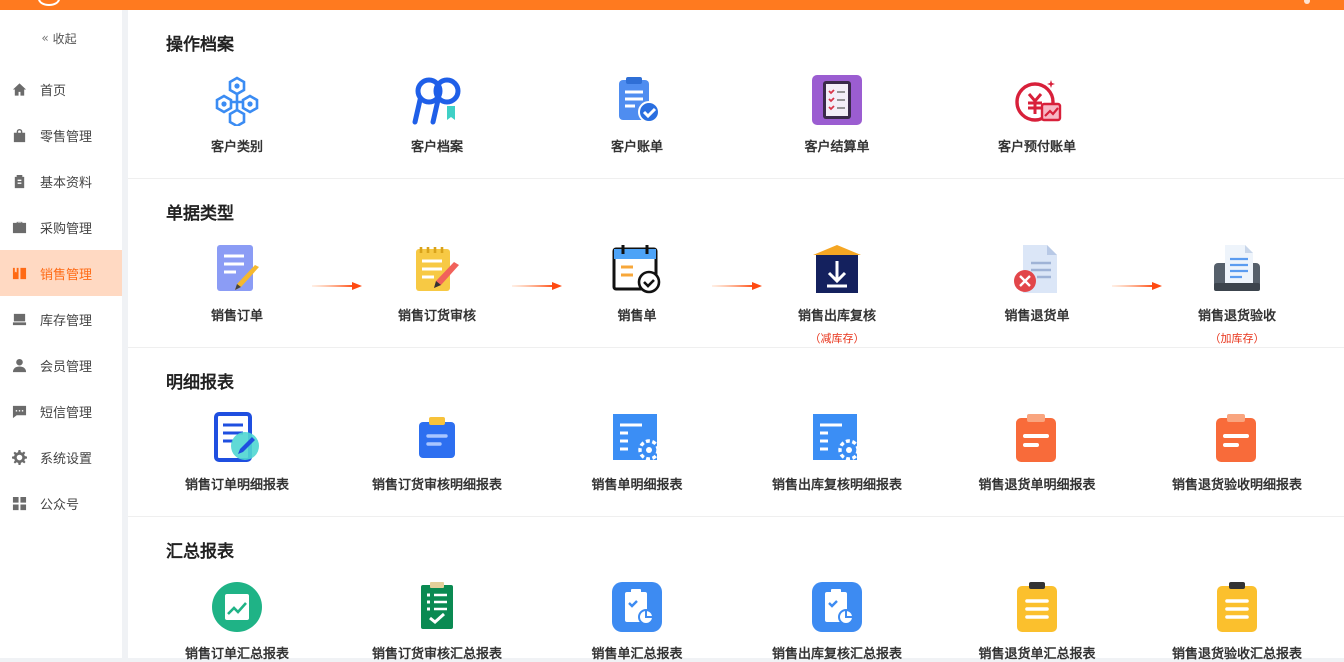 The width and height of the screenshot is (1344, 662). What do you see at coordinates (64, 38) in the screenshot?
I see `collapse-label: 收起` at bounding box center [64, 38].